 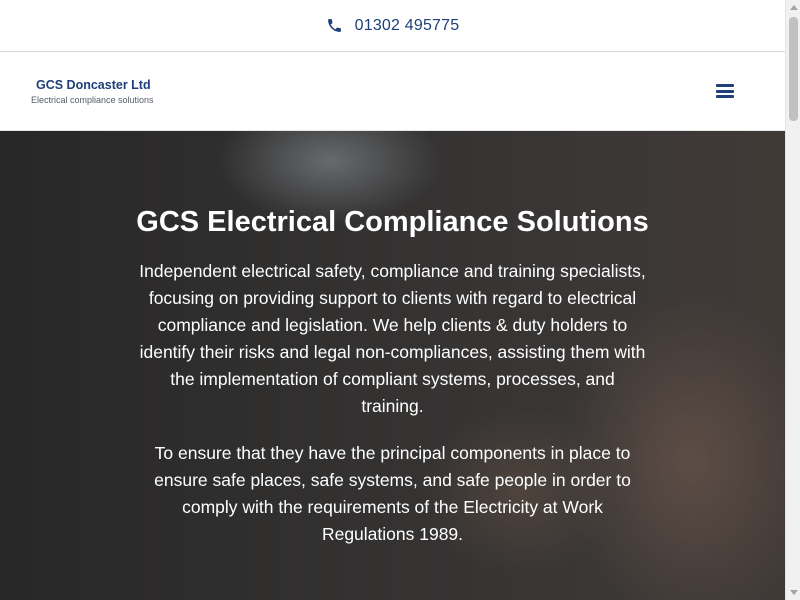 I want to click on logo-subtitle: Electrical compliance solutions, so click(x=92, y=100).